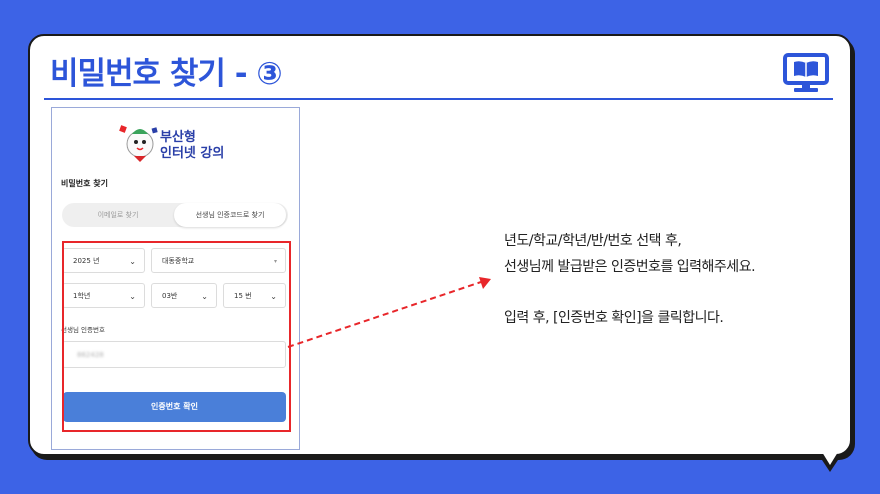 This screenshot has width=880, height=494. I want to click on tab-email-find: 이메일로 찾기, so click(118, 215).